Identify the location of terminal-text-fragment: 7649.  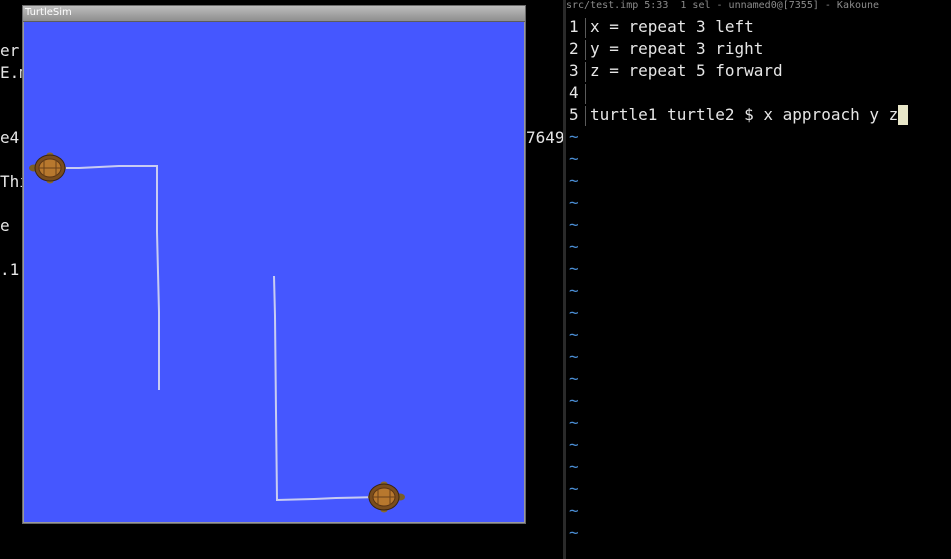
(545, 137).